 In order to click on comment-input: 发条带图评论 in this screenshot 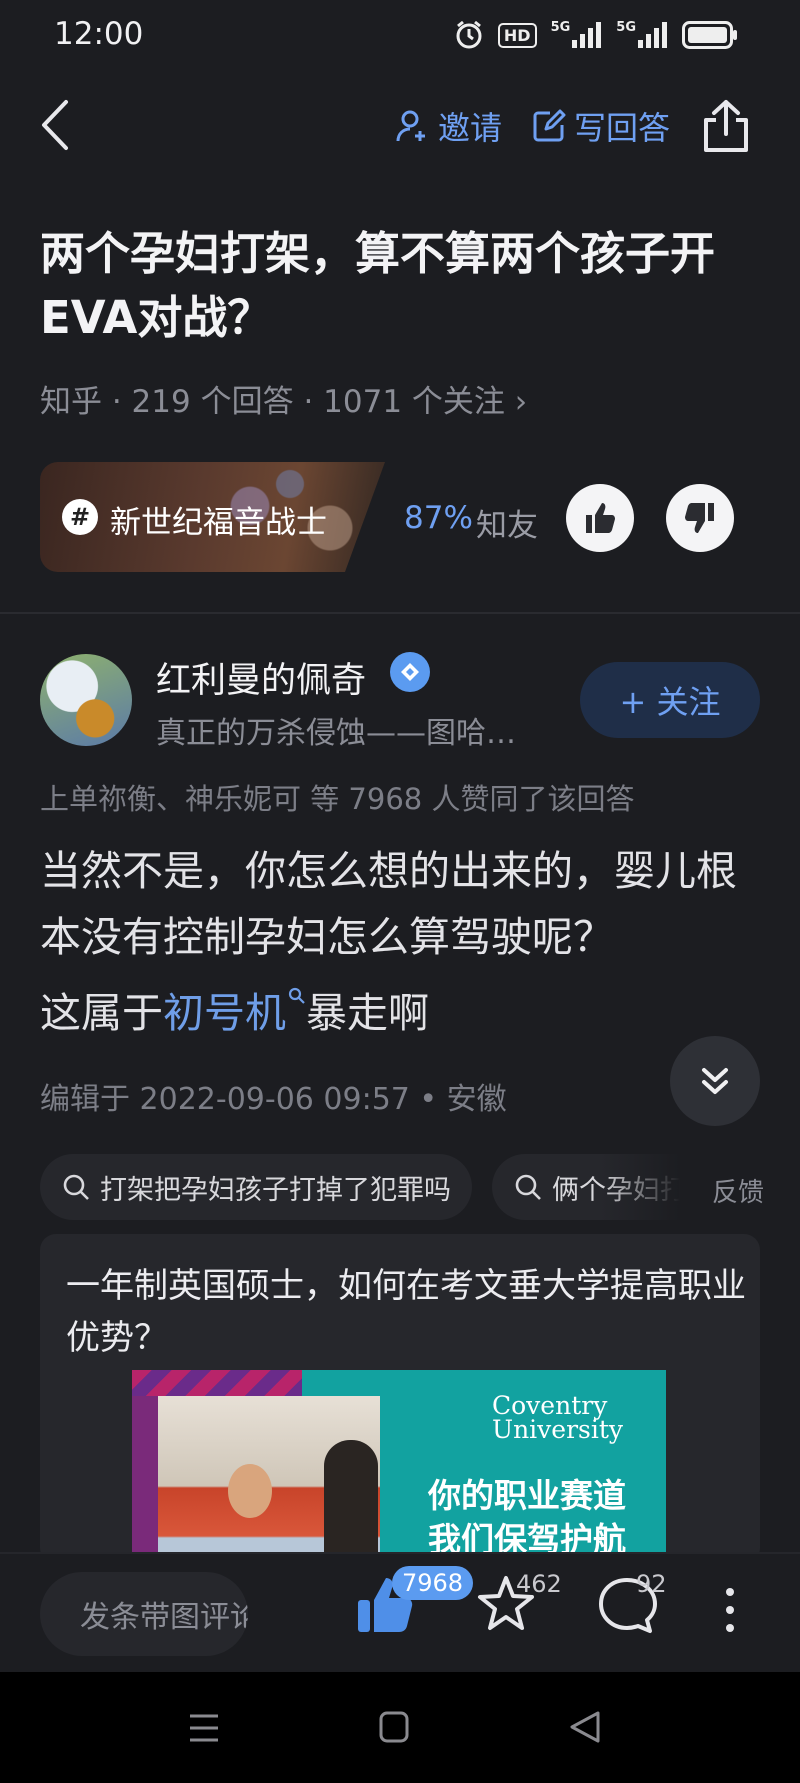, I will do `click(144, 1614)`.